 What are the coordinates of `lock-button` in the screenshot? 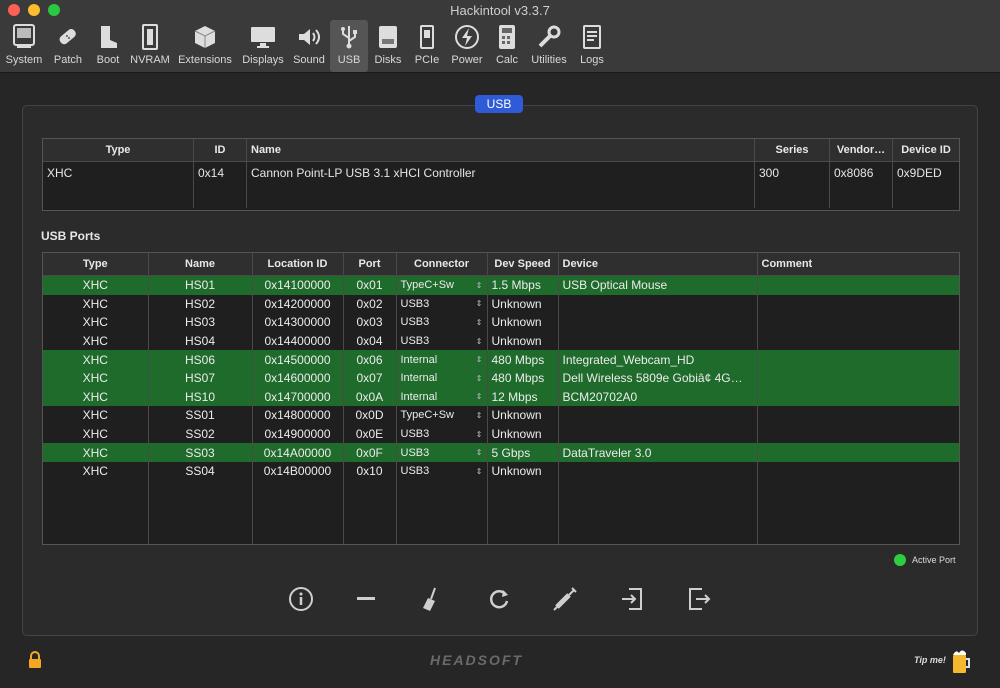 It's located at (35, 662).